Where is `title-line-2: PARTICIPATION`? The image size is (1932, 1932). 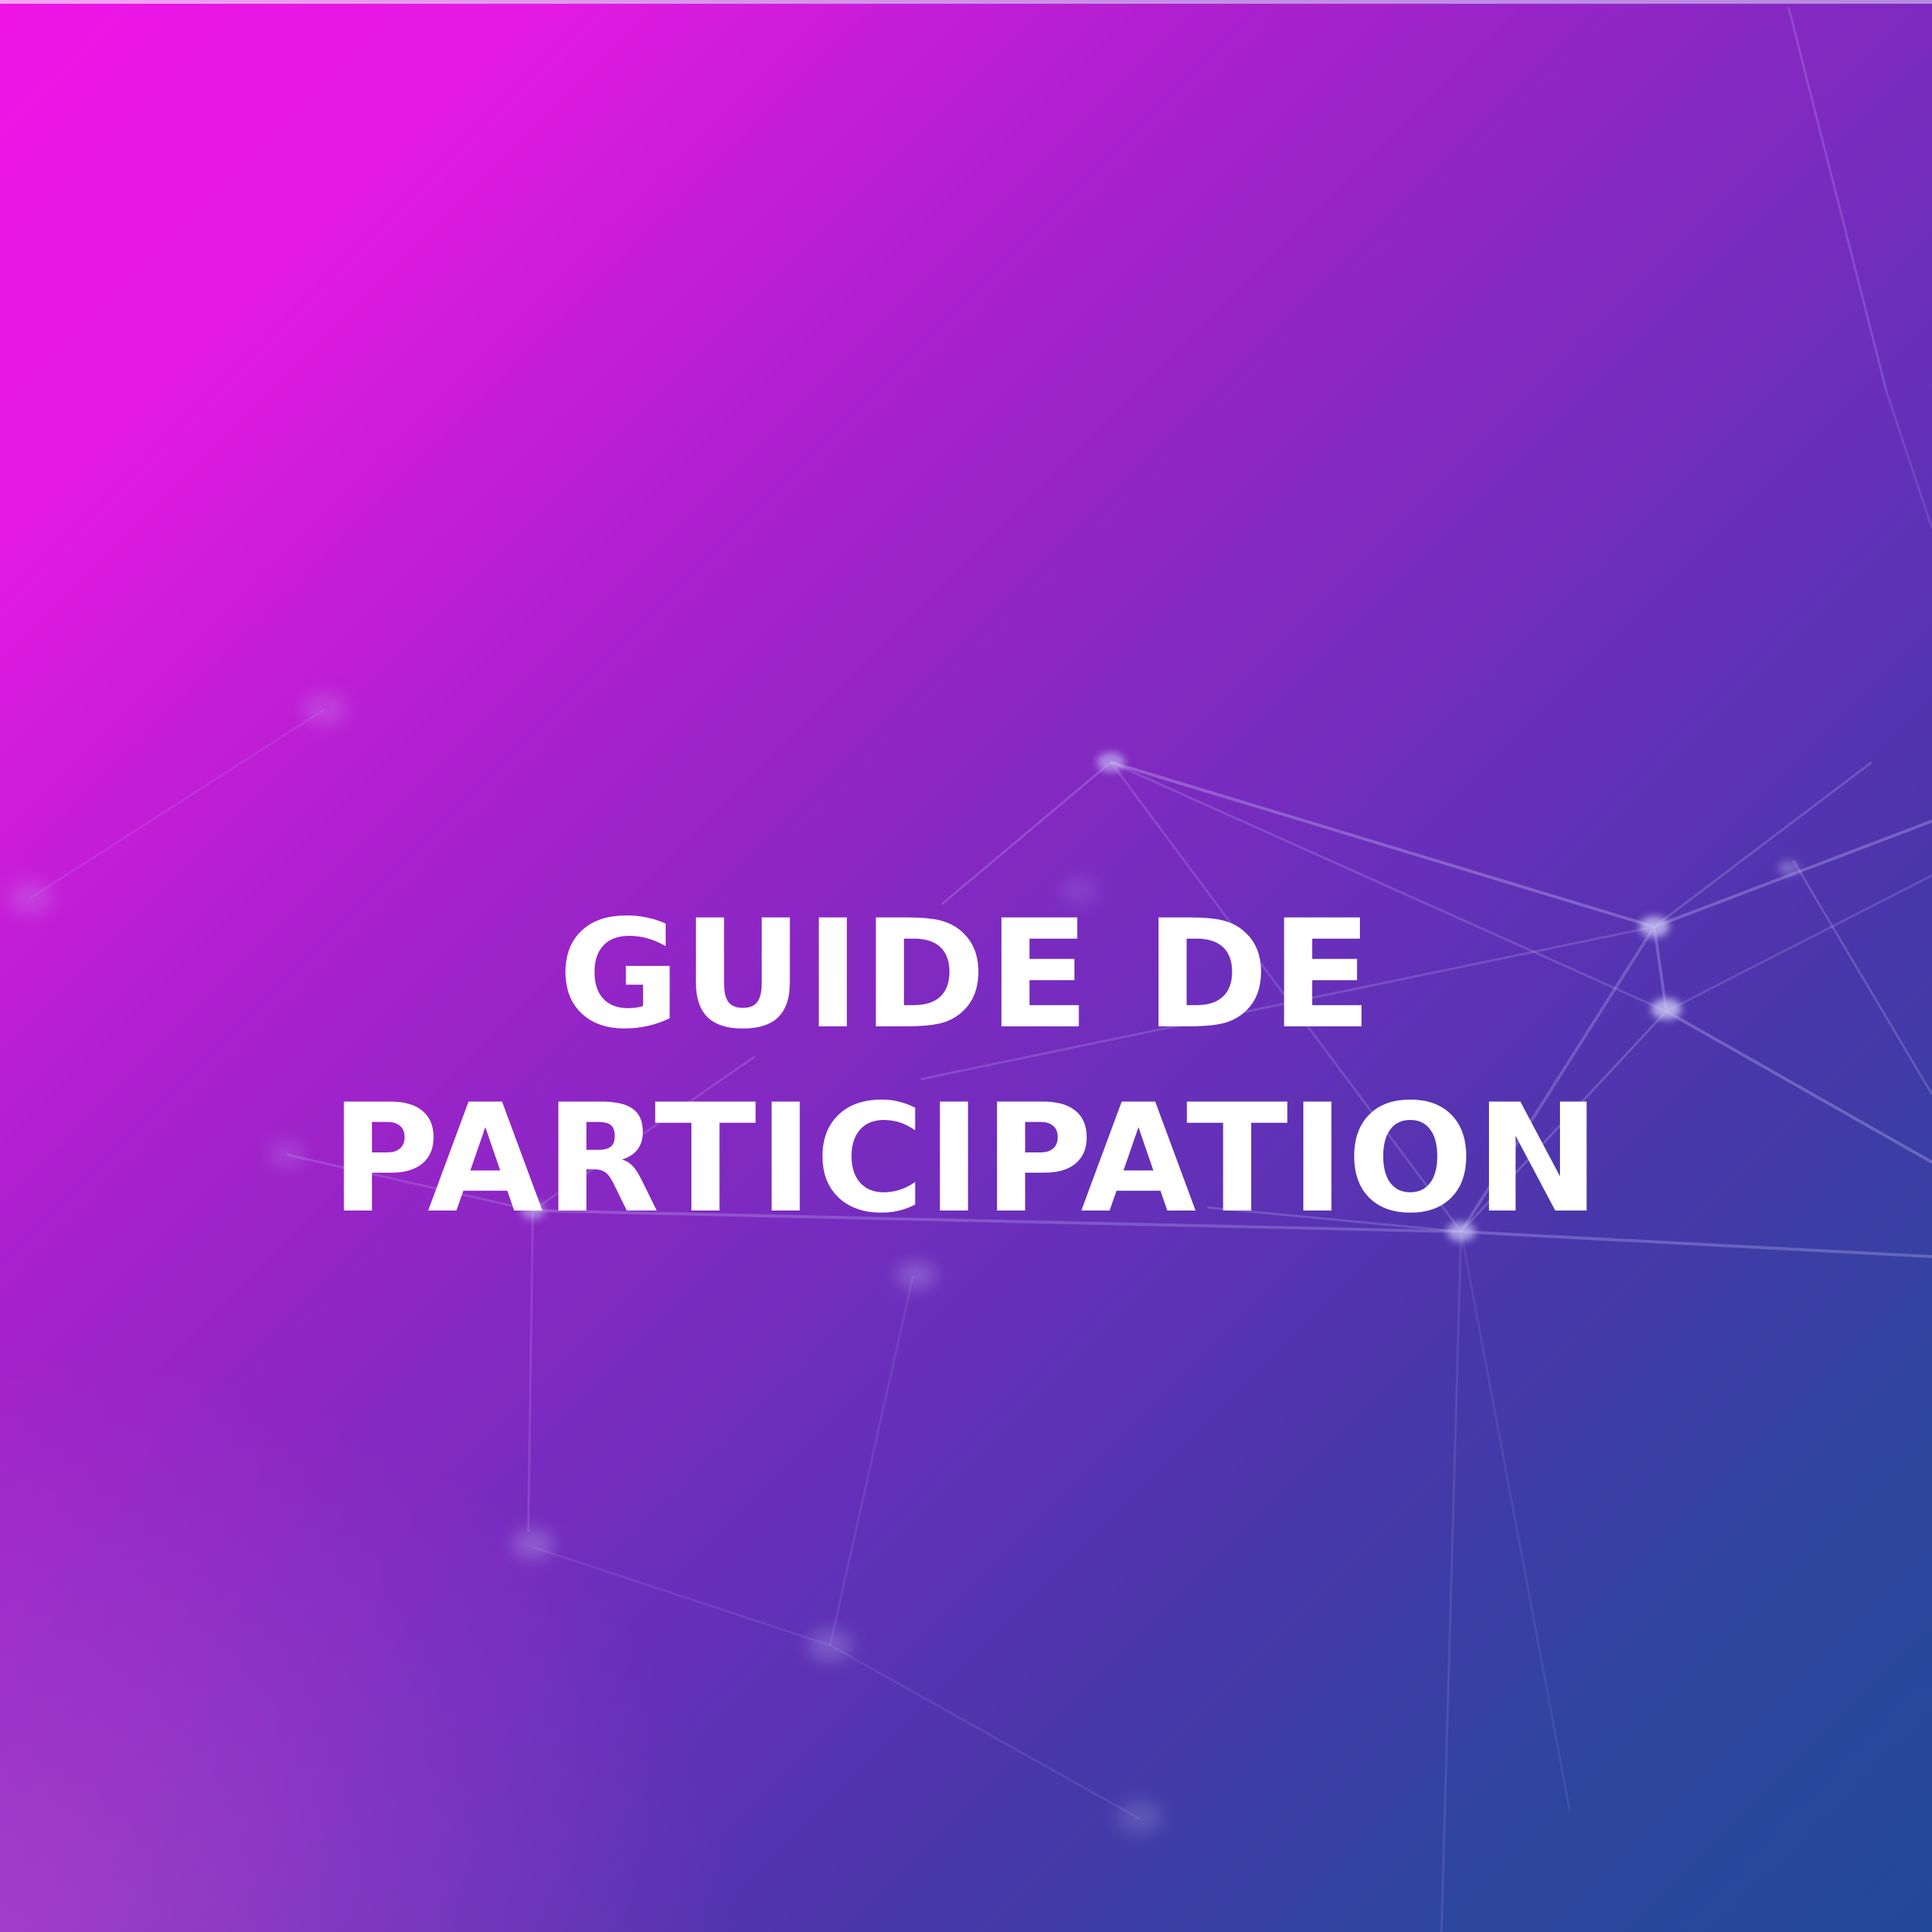
title-line-2: PARTICIPATION is located at coordinates (966, 1159).